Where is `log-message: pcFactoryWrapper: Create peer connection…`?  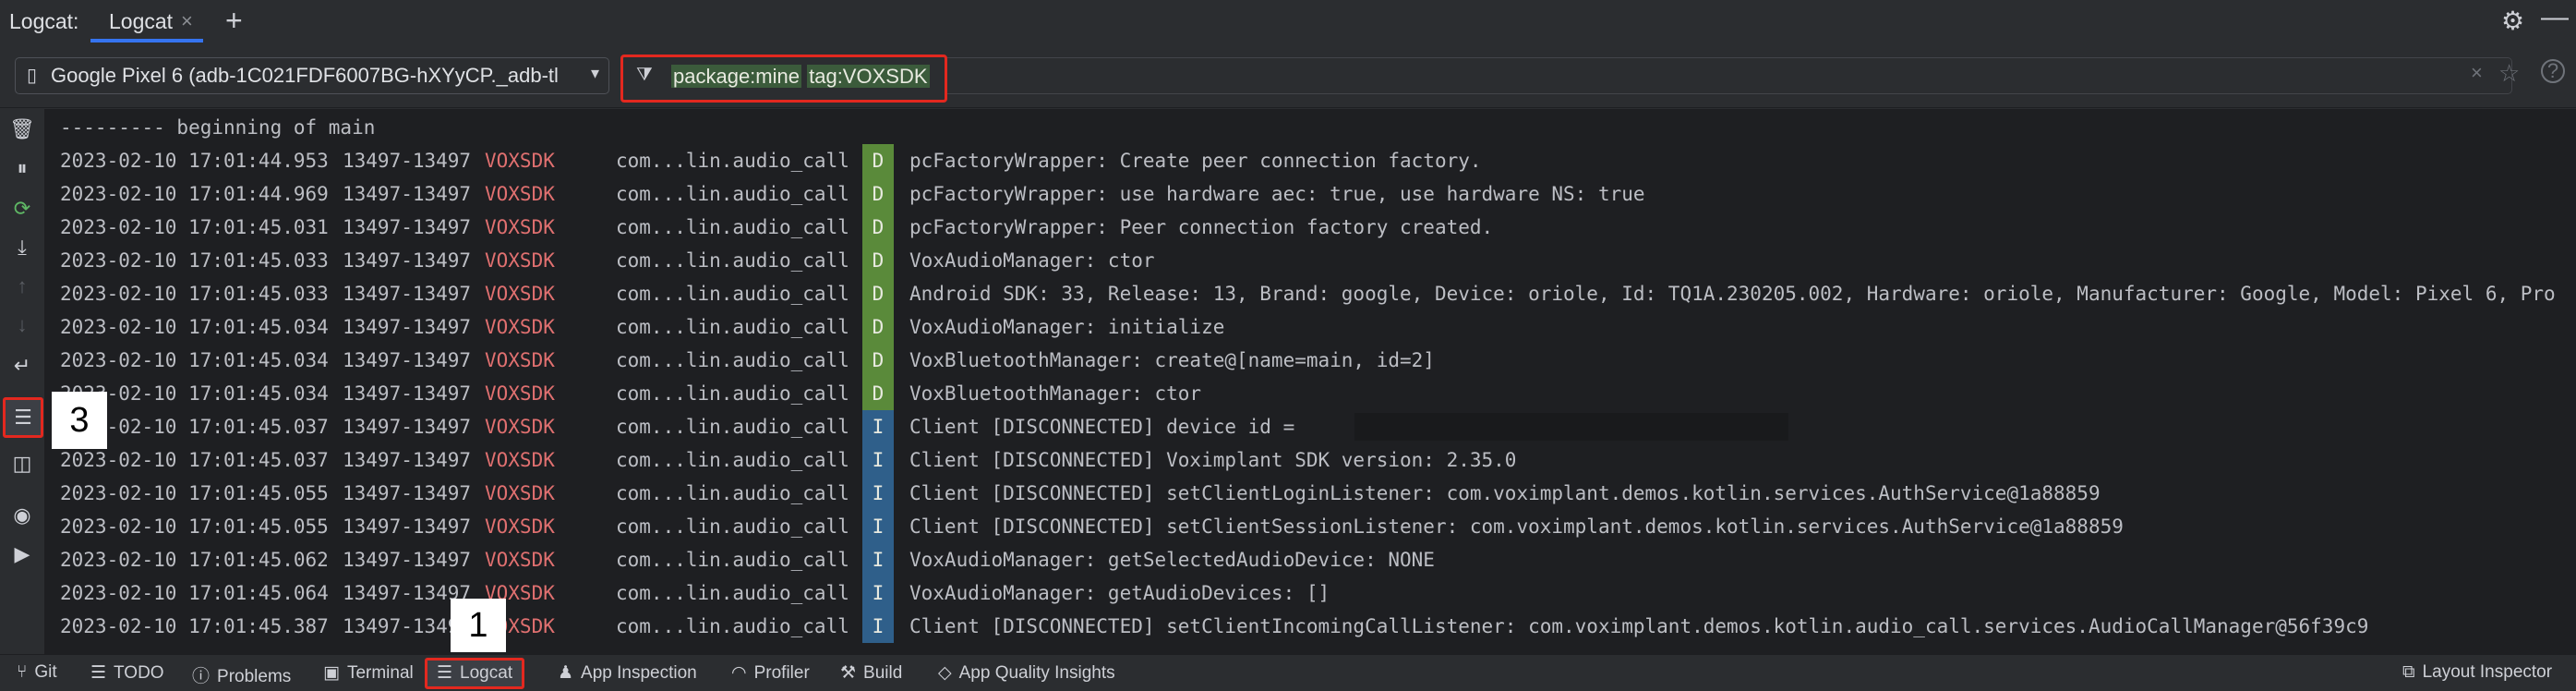
log-message: pcFactoryWrapper: Create peer connection… is located at coordinates (1195, 161).